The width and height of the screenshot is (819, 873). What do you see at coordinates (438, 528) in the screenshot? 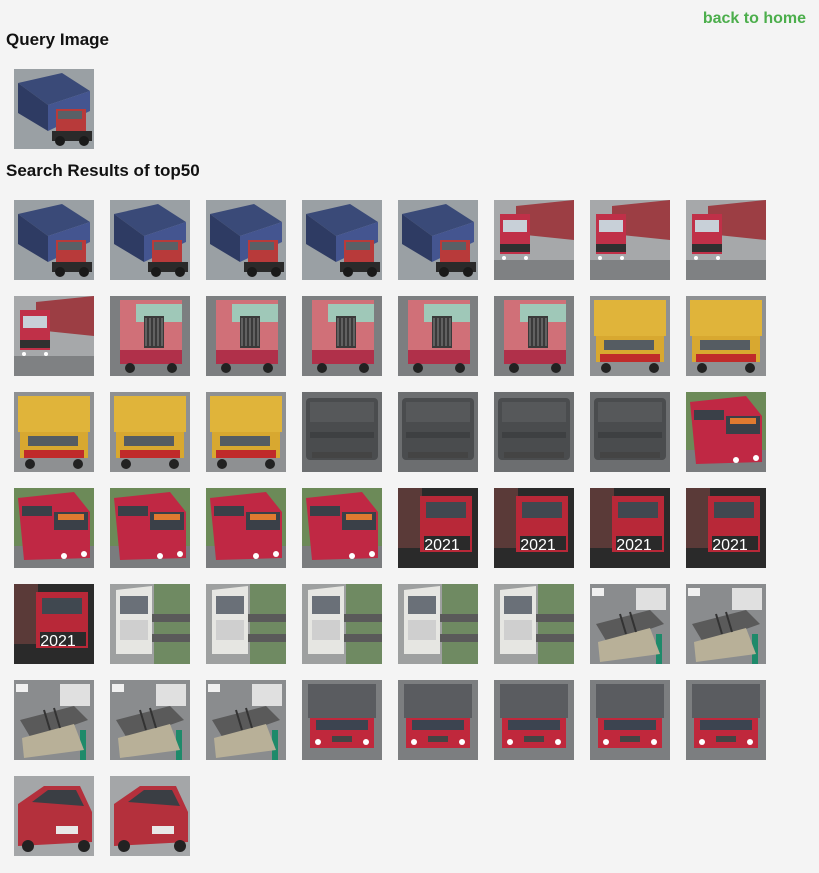
I see `result-image-29: 2021` at bounding box center [438, 528].